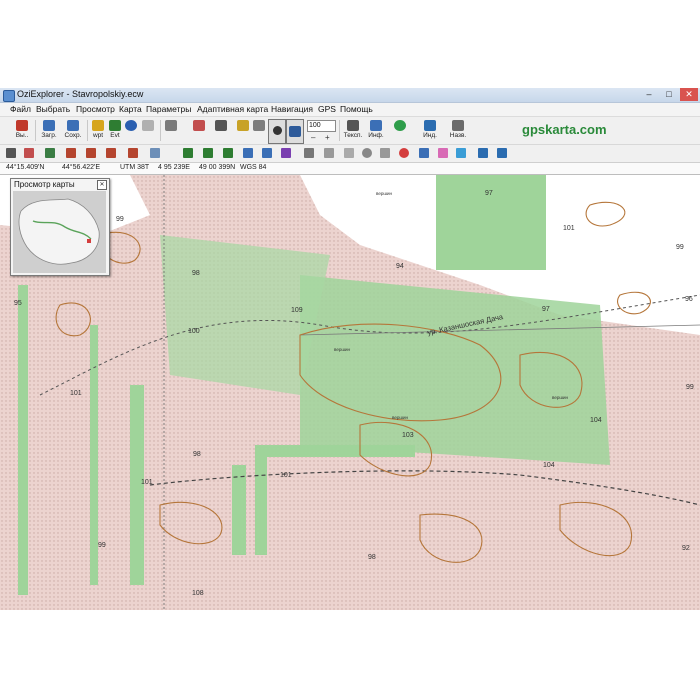 The height and width of the screenshot is (700, 700). I want to click on layer-icon, so click(50, 153).